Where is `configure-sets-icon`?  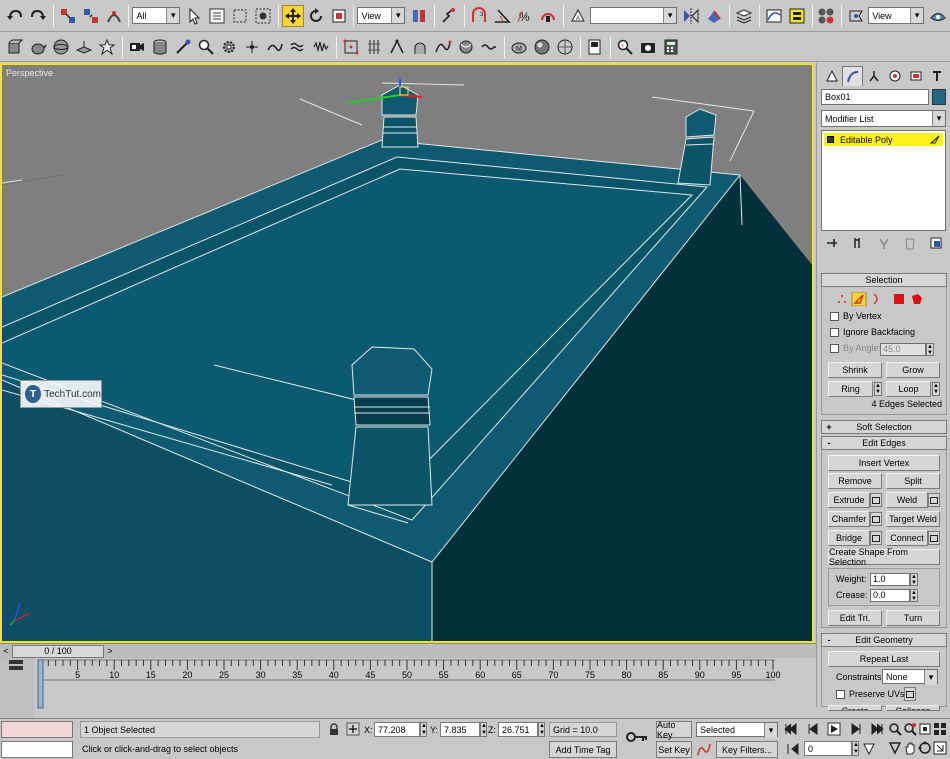 configure-sets-icon is located at coordinates (936, 243).